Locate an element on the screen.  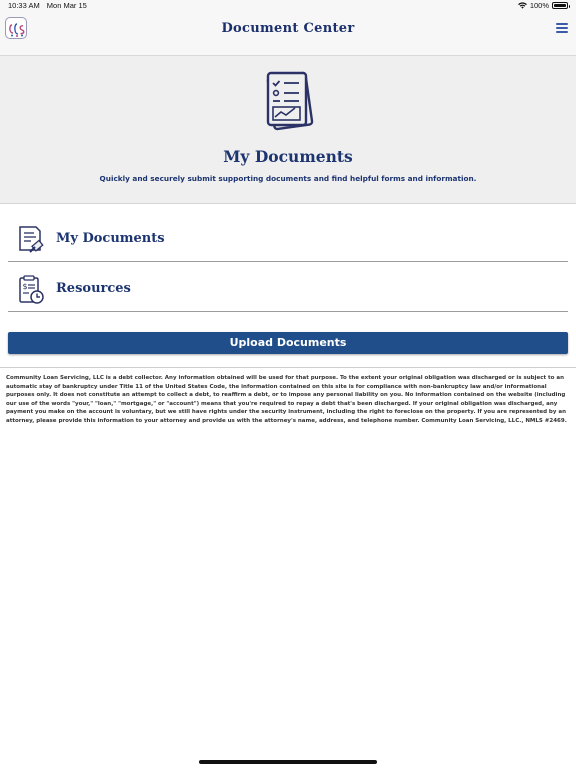
document-checklist-icon is located at coordinates (290, 101).